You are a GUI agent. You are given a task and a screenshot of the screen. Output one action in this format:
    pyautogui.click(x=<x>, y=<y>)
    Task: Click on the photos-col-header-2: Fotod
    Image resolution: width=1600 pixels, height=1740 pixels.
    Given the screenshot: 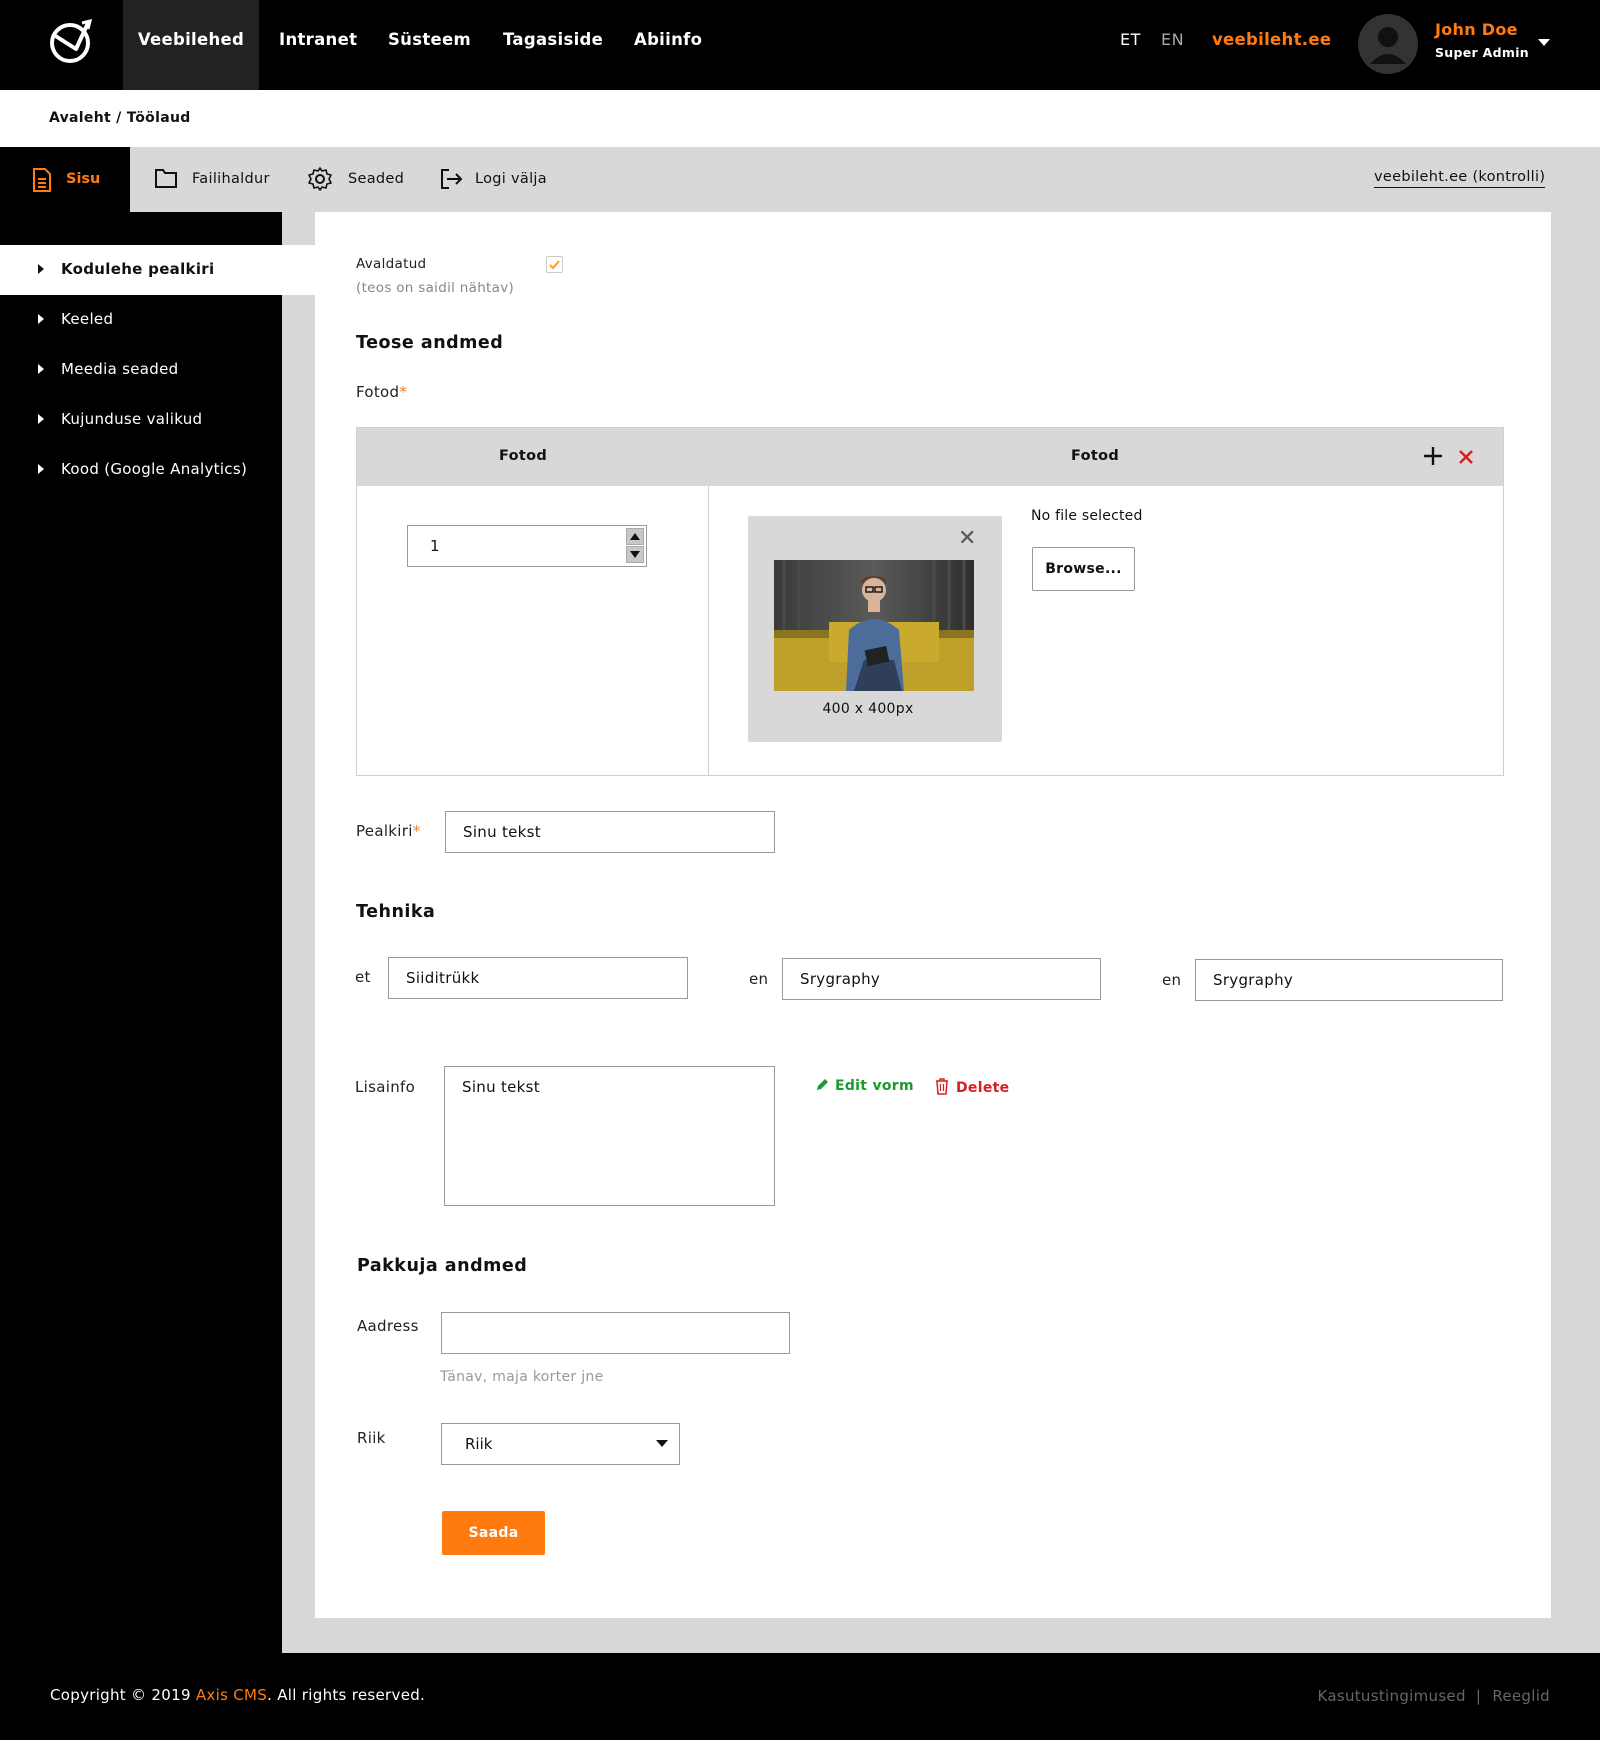 What is the action you would take?
    pyautogui.click(x=1095, y=456)
    